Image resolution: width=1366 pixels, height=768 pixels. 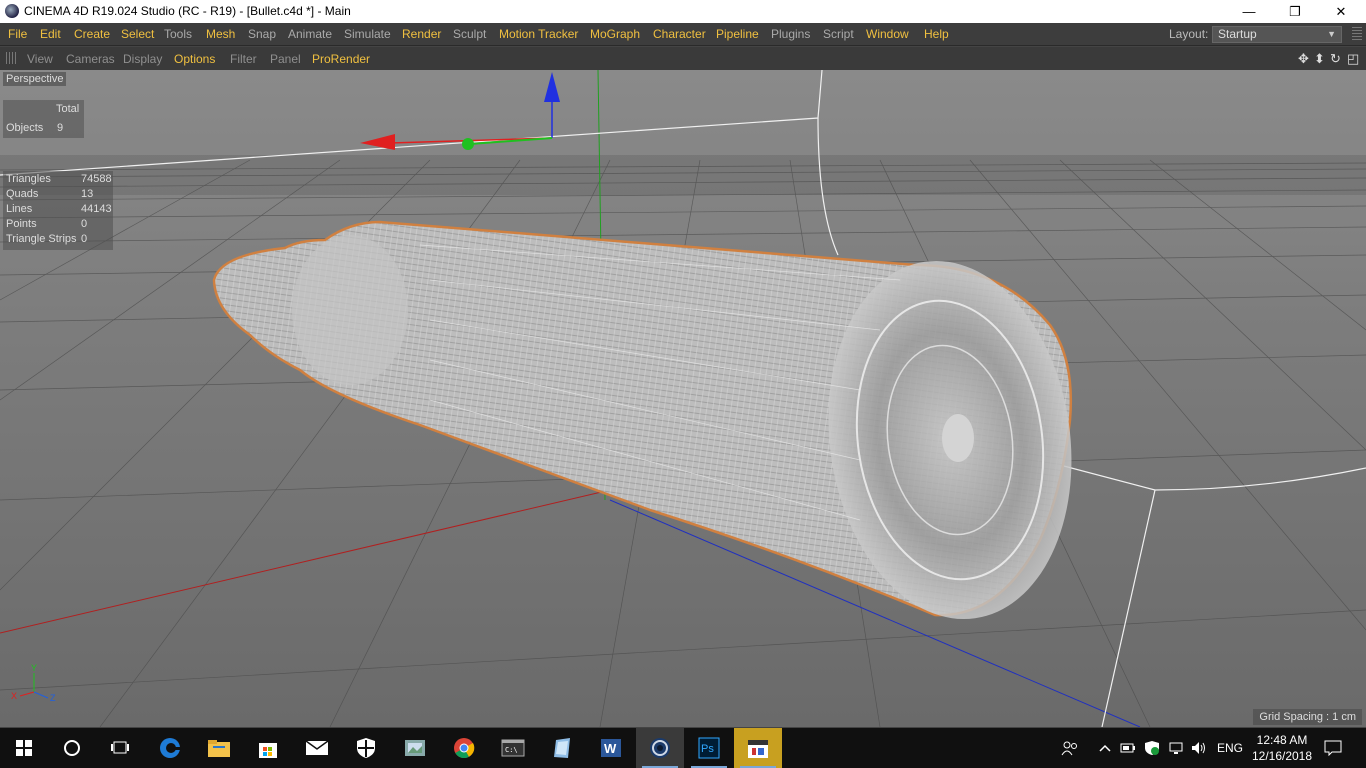 I want to click on chrome-taskbar-button, so click(x=464, y=748).